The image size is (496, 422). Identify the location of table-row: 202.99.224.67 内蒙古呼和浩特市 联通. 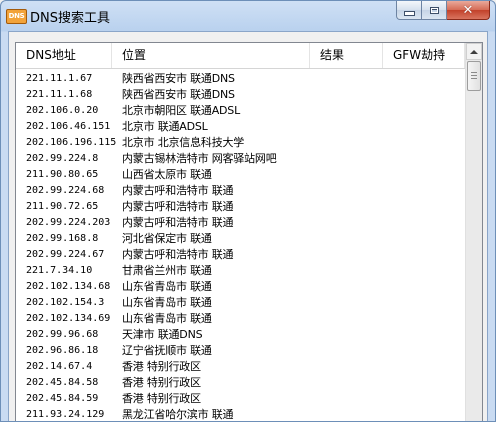
(240, 255).